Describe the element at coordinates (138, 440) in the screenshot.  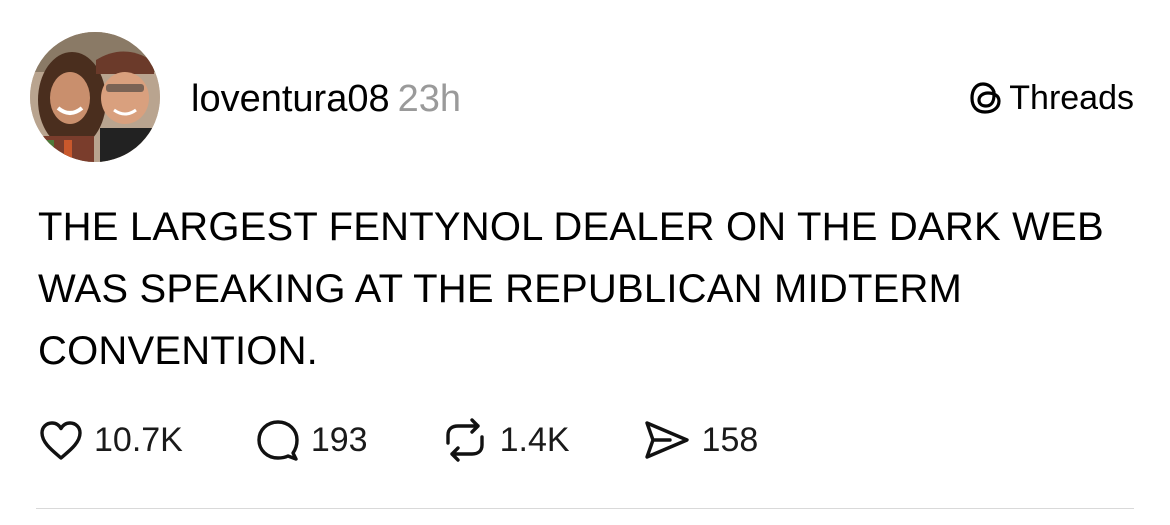
I see `like-count: 10.7K` at that location.